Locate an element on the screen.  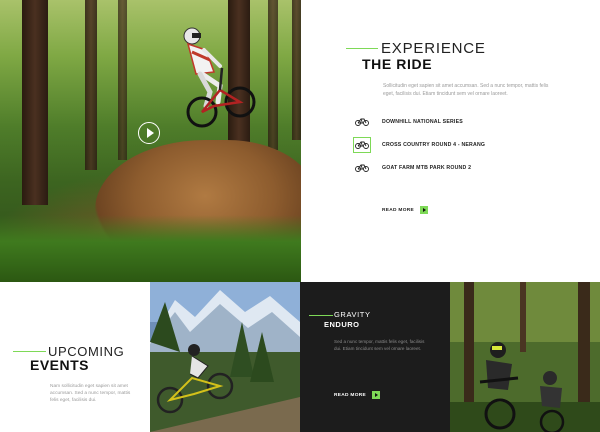
riders-image is located at coordinates (525, 357).